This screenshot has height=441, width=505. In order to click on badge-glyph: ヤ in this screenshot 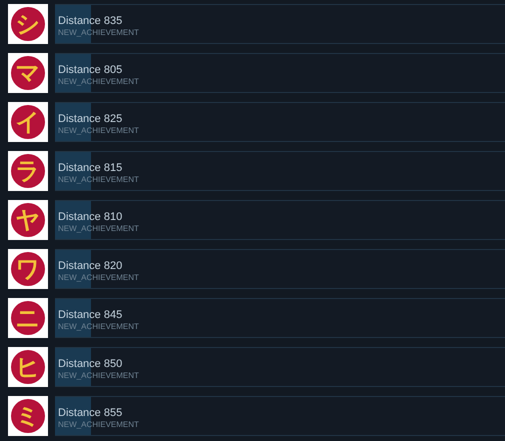, I will do `click(28, 220)`.